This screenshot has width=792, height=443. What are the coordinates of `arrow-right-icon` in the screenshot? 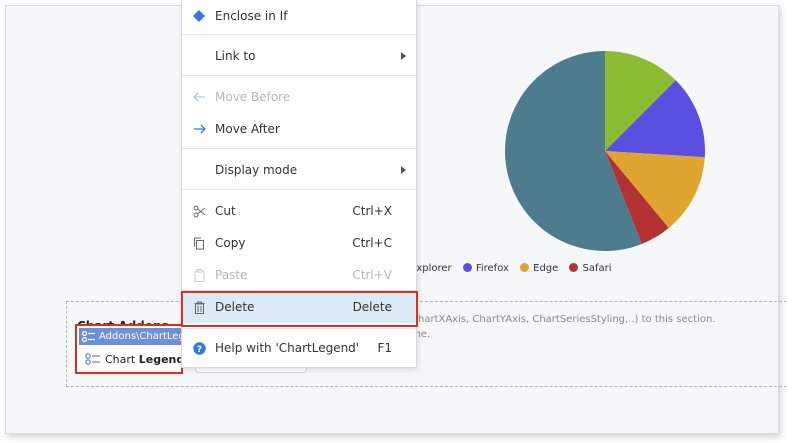 It's located at (199, 129).